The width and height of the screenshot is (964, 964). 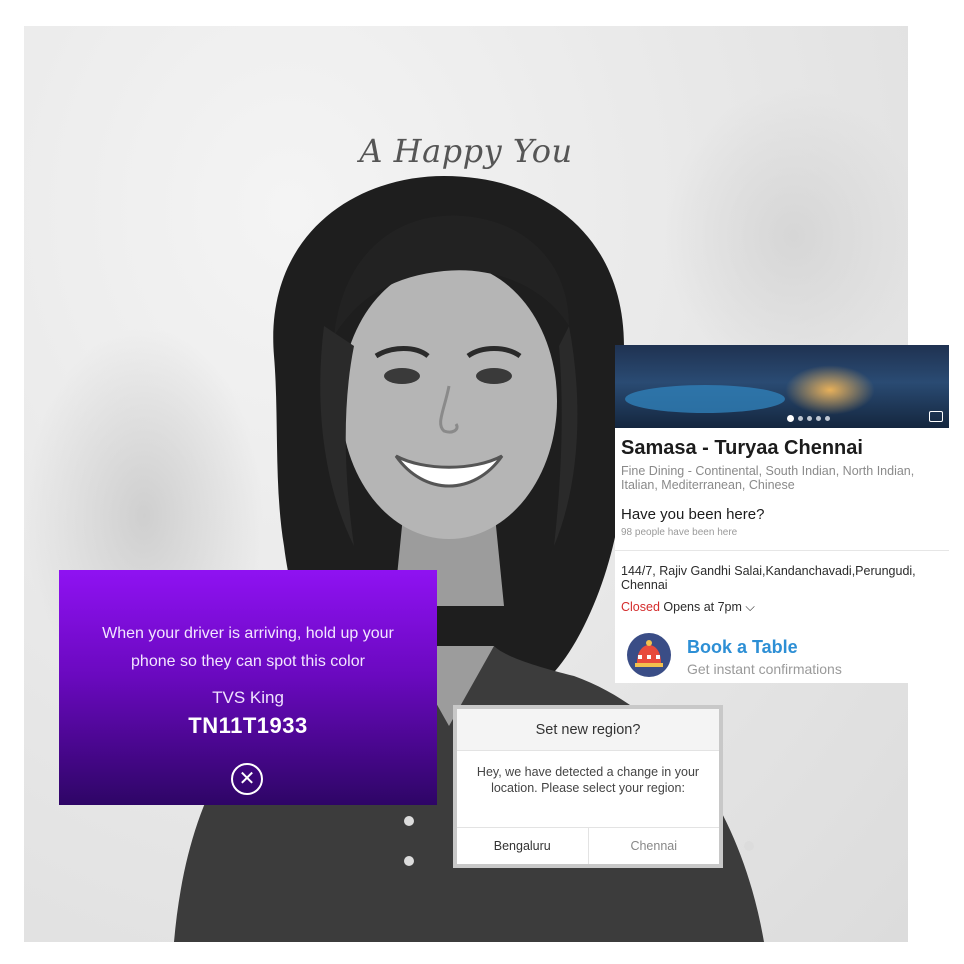 I want to click on book-table-subtitle: Get instant confirmations, so click(x=764, y=669).